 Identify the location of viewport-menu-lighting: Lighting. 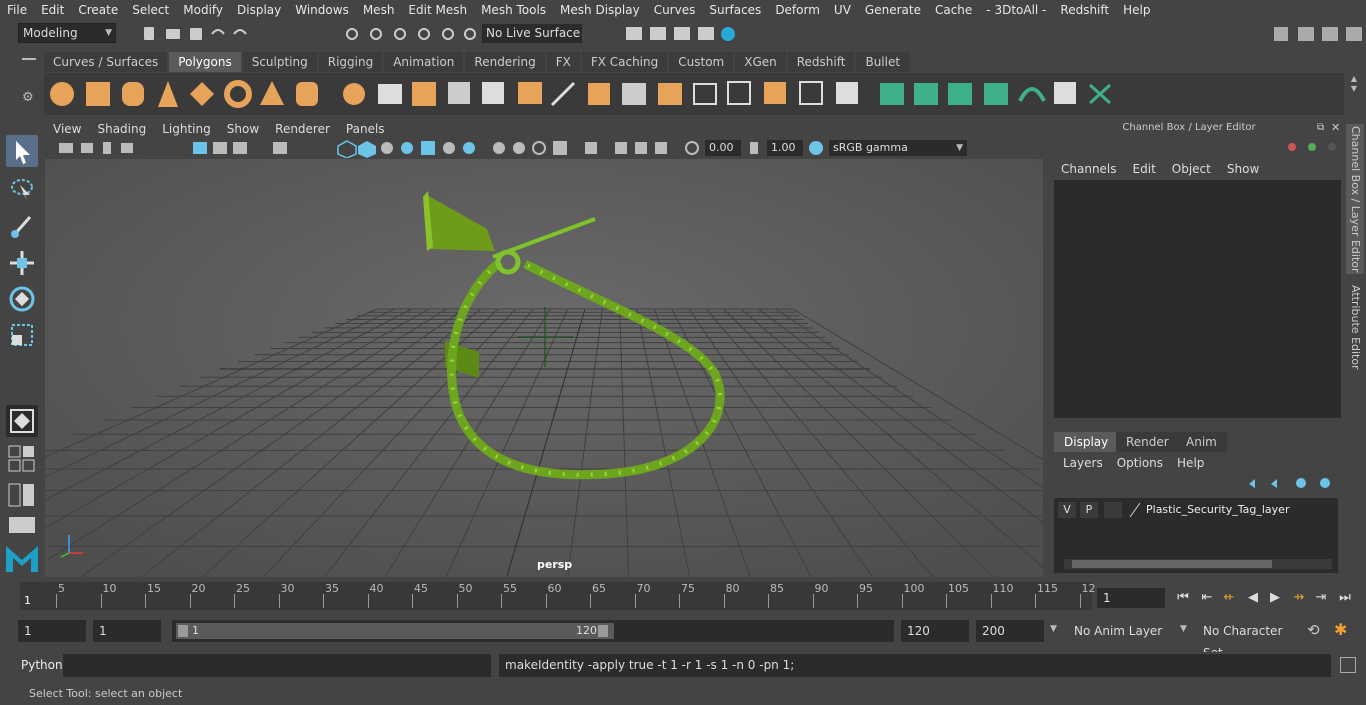
(186, 129).